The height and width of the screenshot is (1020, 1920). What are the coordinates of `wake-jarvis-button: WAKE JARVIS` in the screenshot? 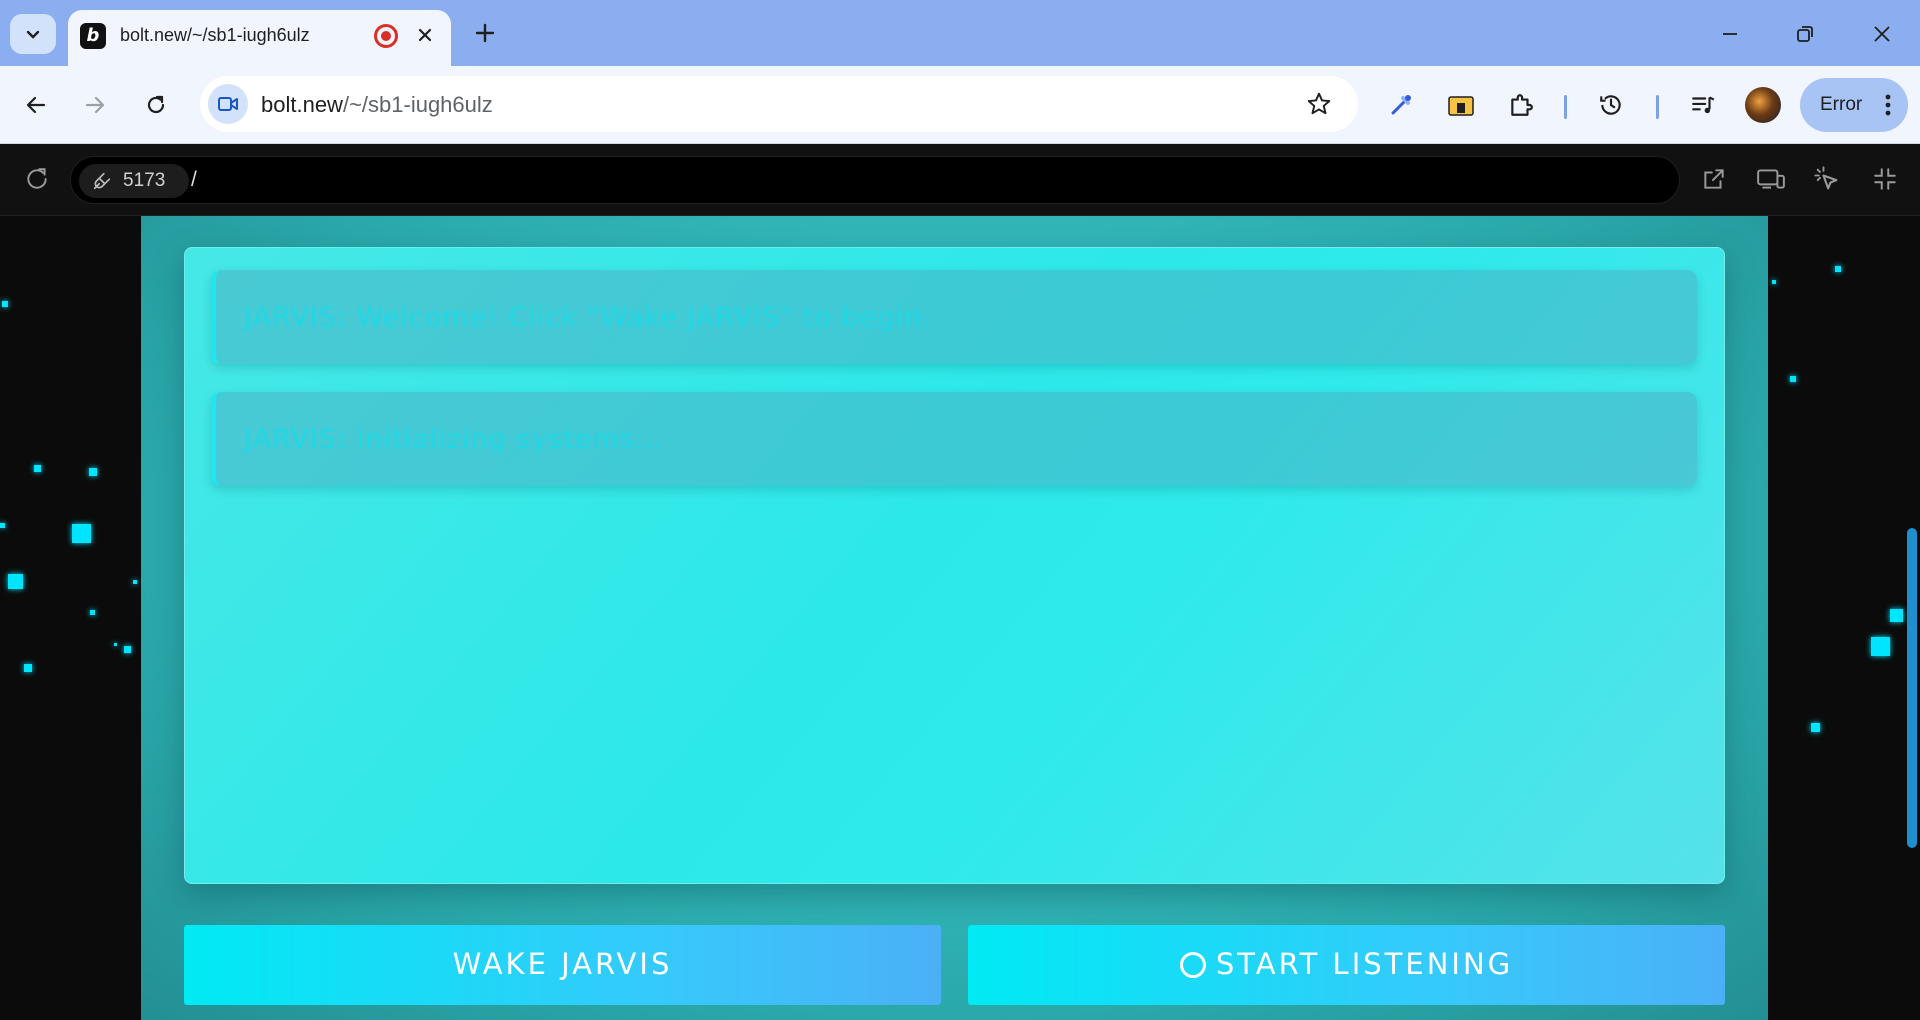 It's located at (562, 965).